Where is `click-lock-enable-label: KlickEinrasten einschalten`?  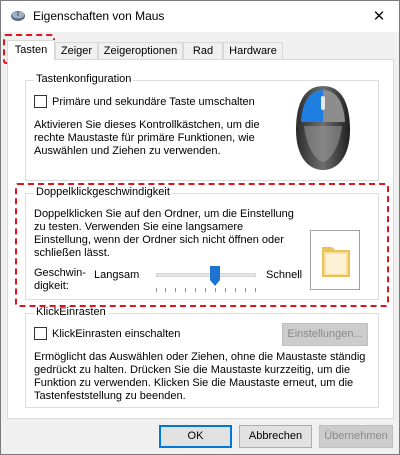
click-lock-enable-label: KlickEinrasten einschalten is located at coordinates (116, 334).